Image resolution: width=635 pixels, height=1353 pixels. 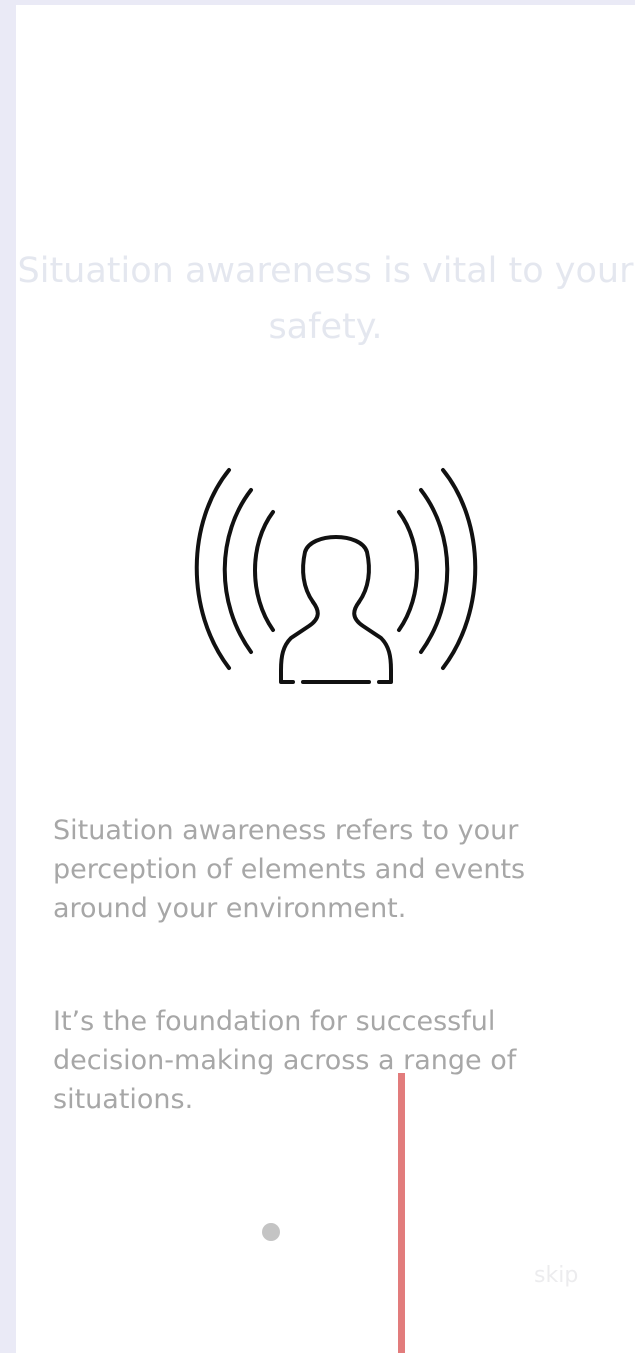 What do you see at coordinates (401, 1213) in the screenshot?
I see `scroll-indicator` at bounding box center [401, 1213].